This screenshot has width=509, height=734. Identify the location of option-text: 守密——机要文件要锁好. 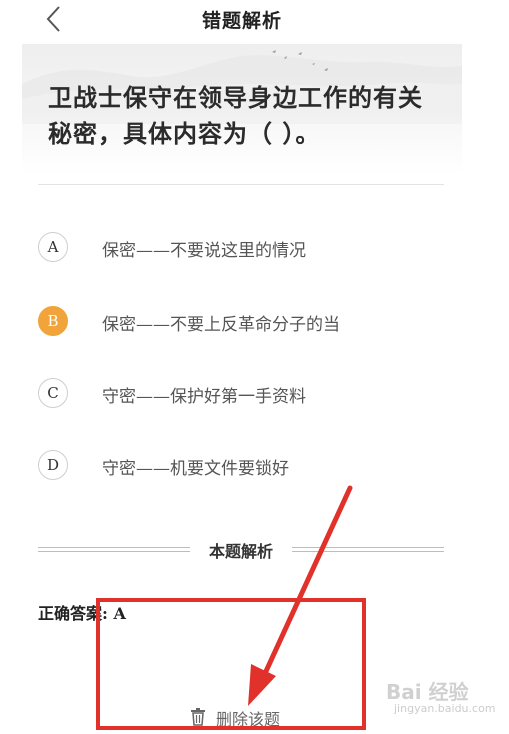
(195, 469).